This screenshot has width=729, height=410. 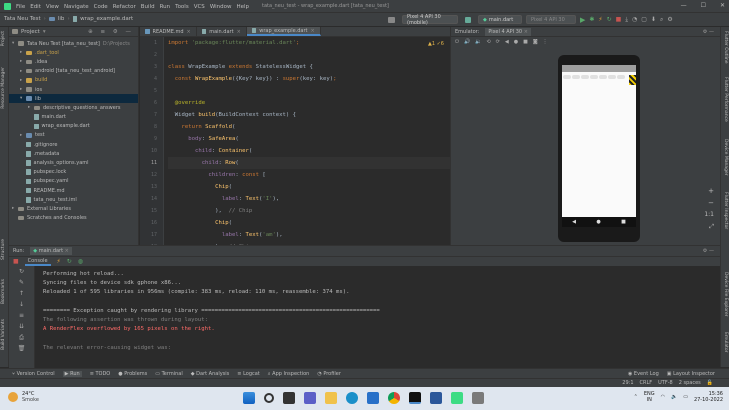 I want to click on run-tool: ▶ Run, so click(x=72, y=373).